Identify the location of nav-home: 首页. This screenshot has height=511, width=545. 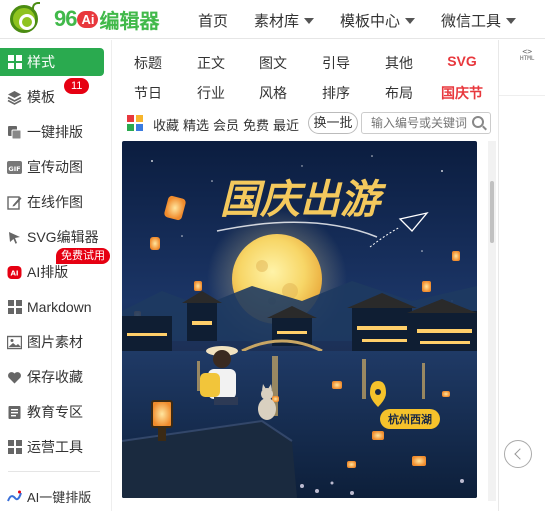
(213, 20).